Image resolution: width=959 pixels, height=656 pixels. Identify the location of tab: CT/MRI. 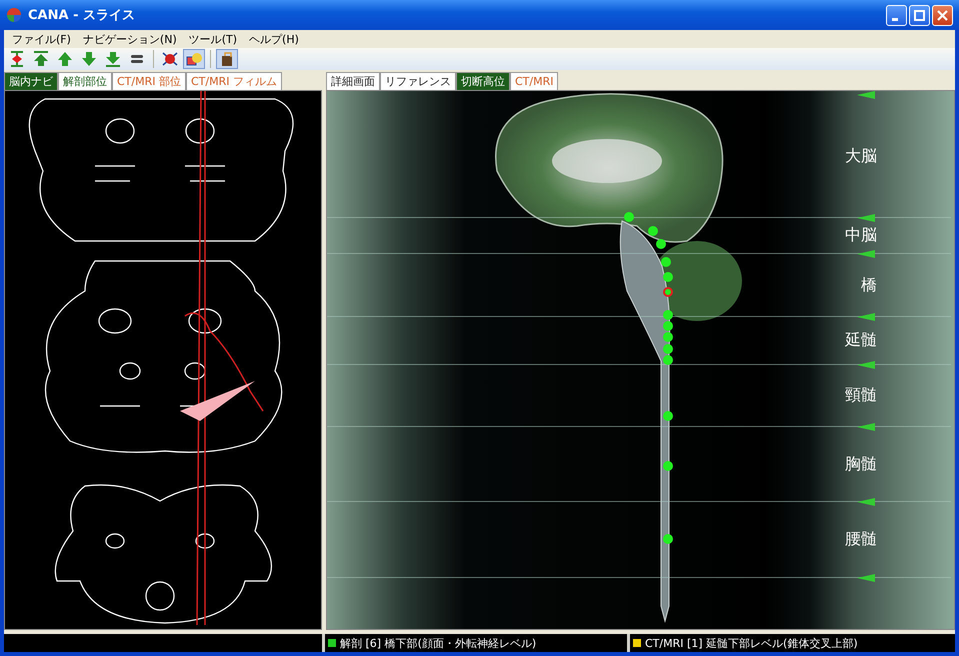
(534, 81).